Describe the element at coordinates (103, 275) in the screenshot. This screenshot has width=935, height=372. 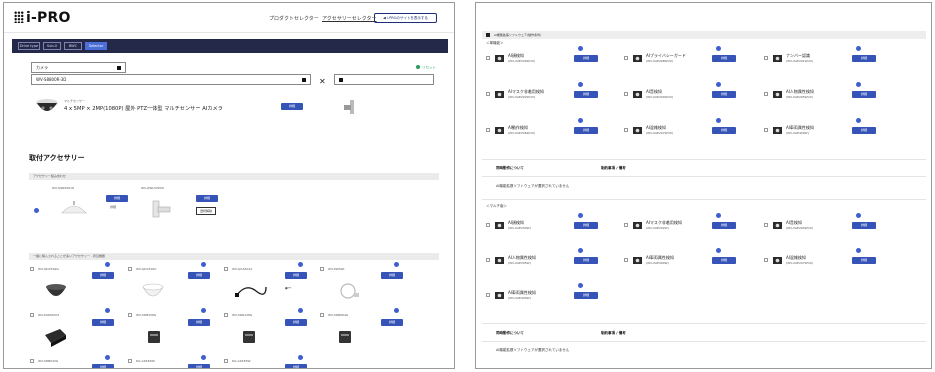
I see `grid-item-0-button: 詳細` at that location.